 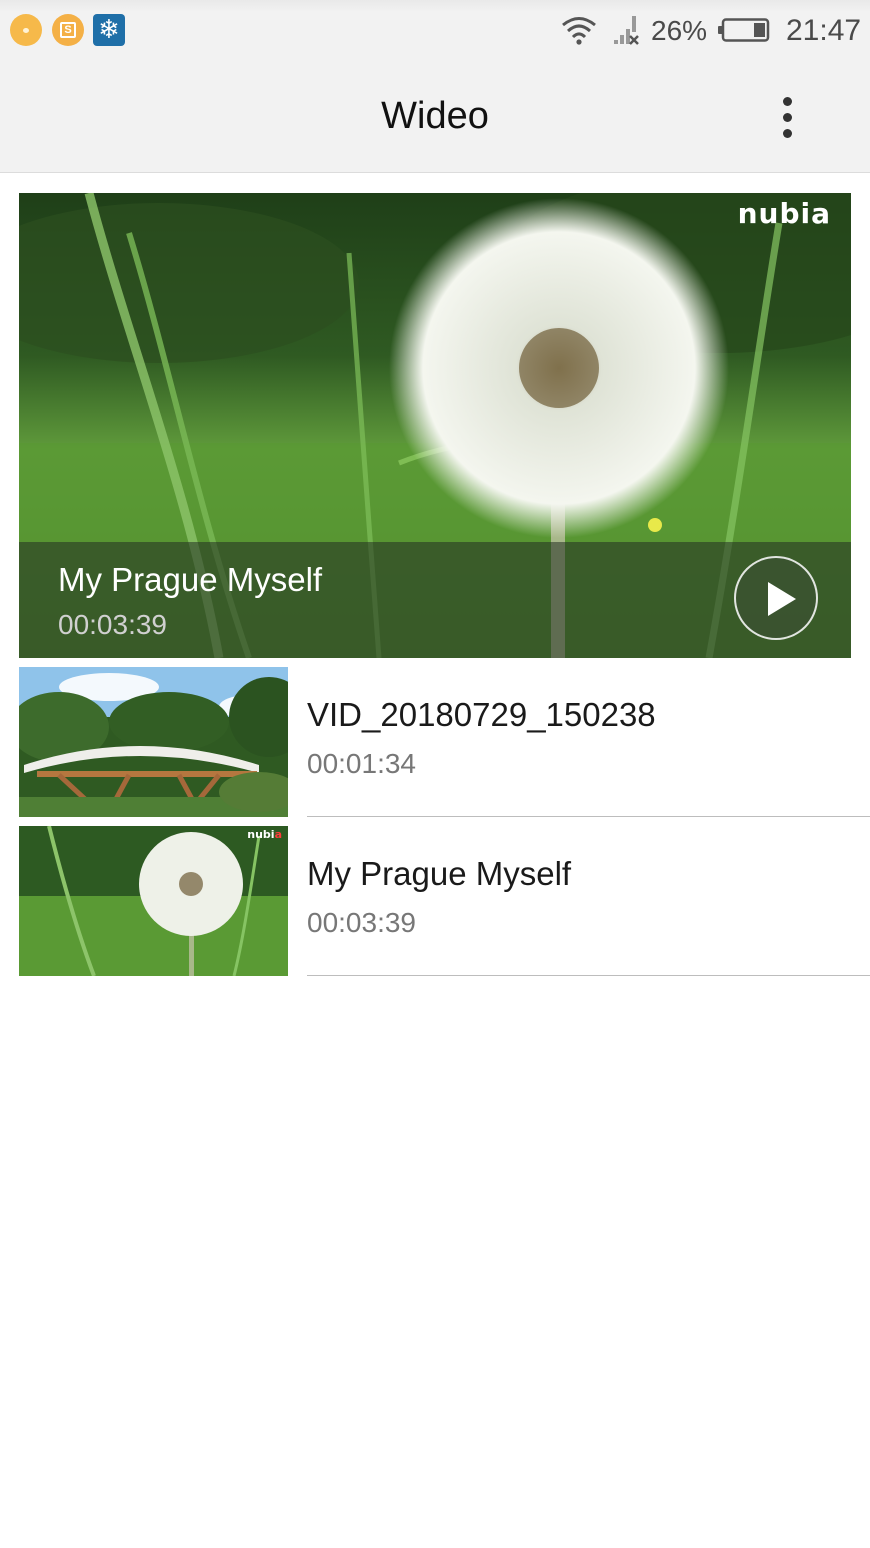 What do you see at coordinates (787, 101) in the screenshot?
I see `more-vert-icon` at bounding box center [787, 101].